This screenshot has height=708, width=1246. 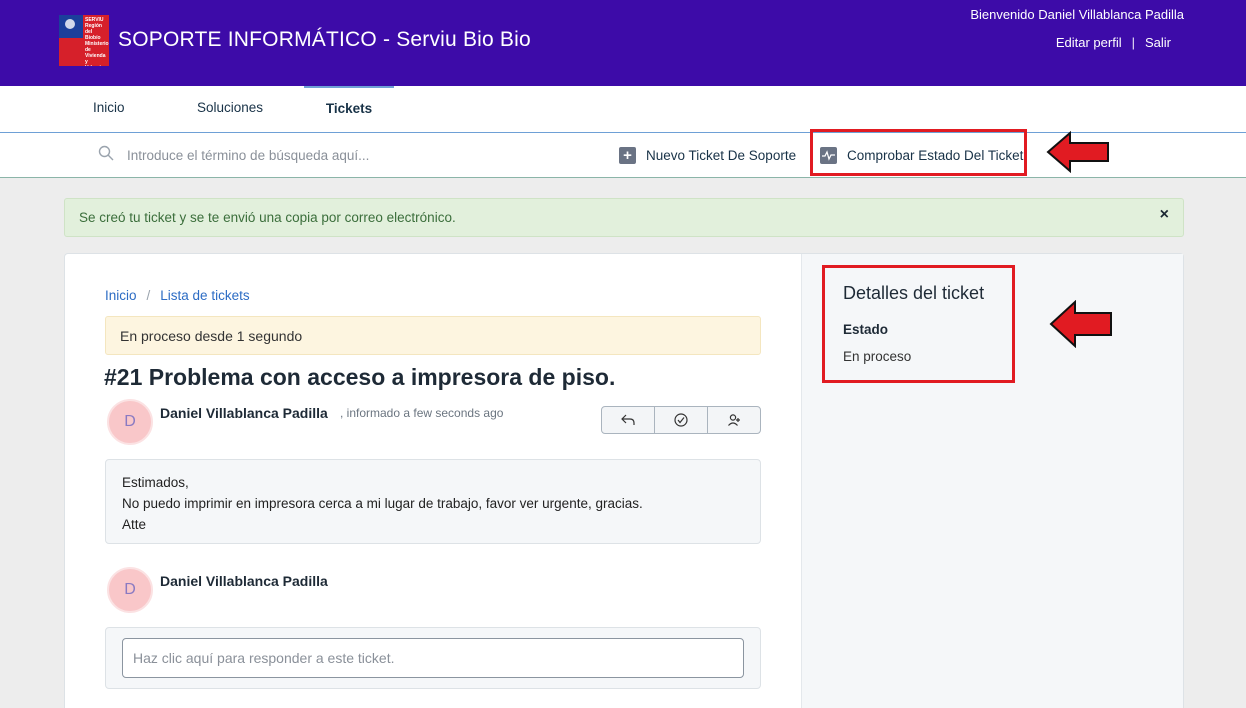 What do you see at coordinates (204, 295) in the screenshot?
I see `breadcrumb-ticket-list: Lista de tickets` at bounding box center [204, 295].